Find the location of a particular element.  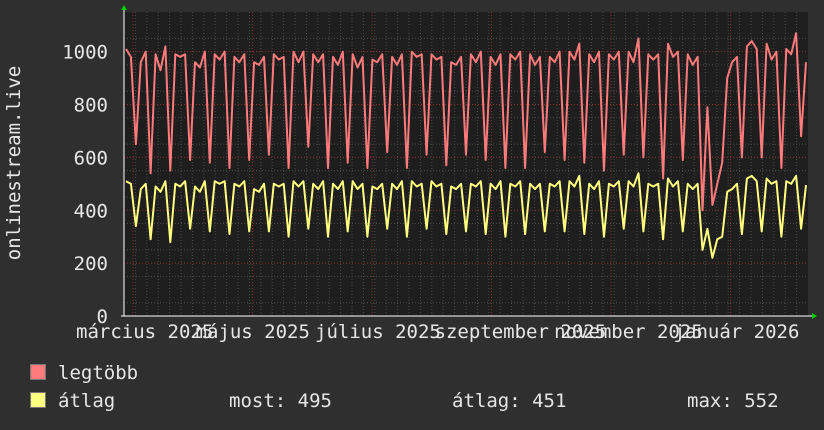

legend-swatch-atlag is located at coordinates (38, 400).